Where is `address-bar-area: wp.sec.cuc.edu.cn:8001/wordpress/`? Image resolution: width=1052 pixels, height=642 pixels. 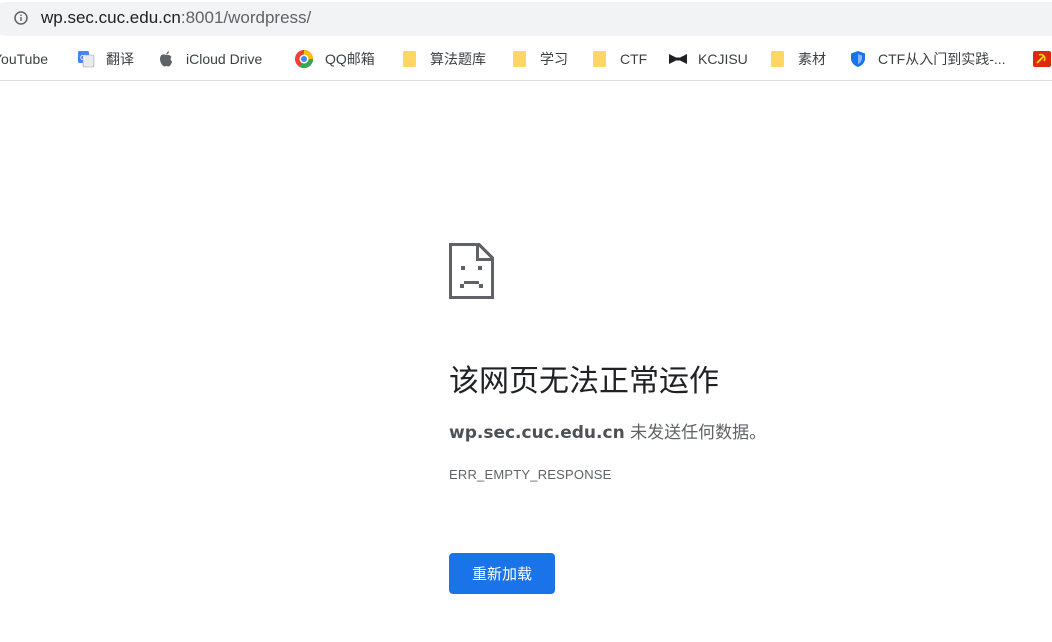
address-bar-area: wp.sec.cuc.edu.cn:8001/wordpress/ is located at coordinates (526, 20).